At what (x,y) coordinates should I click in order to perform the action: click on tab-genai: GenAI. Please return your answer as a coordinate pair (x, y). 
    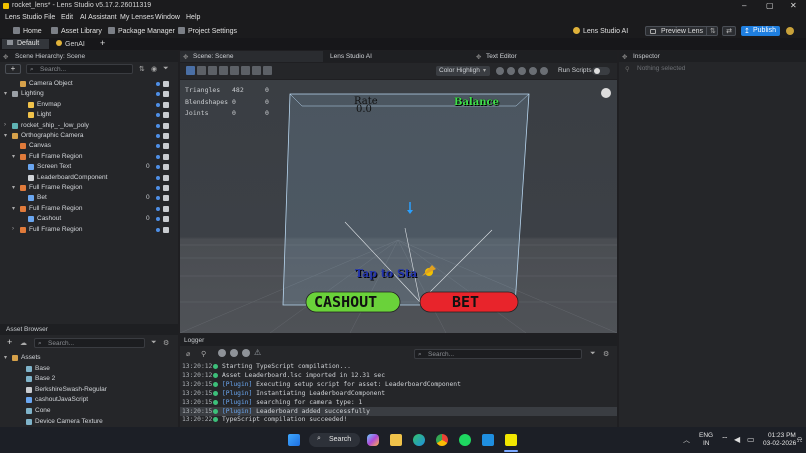
    Looking at the image, I should click on (72, 44).